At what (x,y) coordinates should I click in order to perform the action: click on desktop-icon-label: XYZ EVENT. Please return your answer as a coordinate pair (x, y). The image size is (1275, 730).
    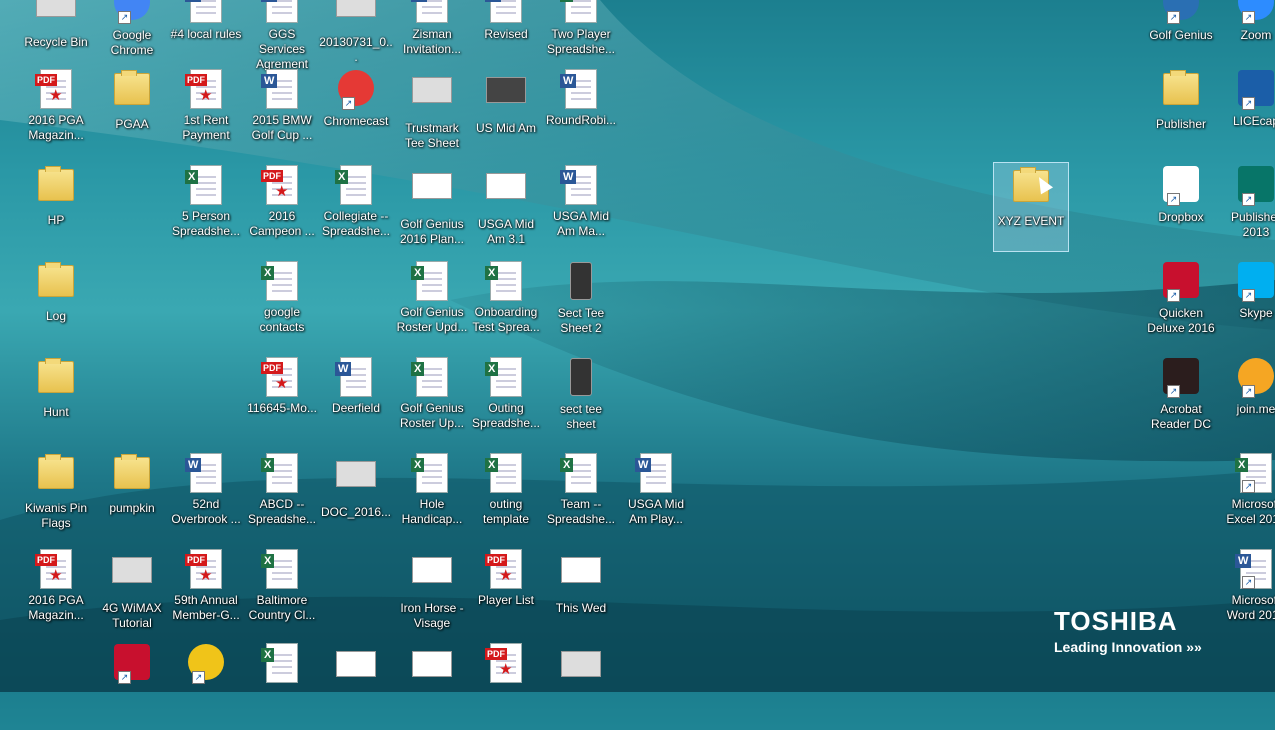
    Looking at the image, I should click on (1031, 221).